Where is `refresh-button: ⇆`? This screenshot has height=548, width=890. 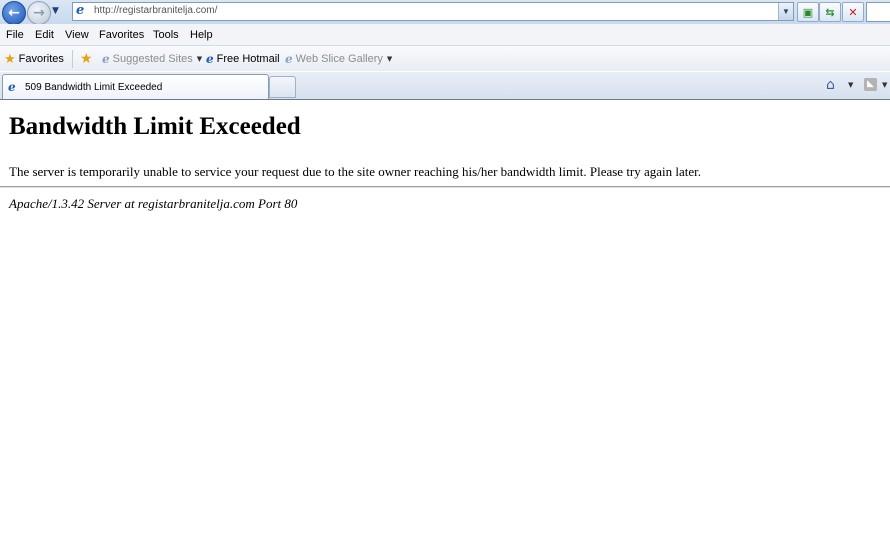 refresh-button: ⇆ is located at coordinates (830, 12).